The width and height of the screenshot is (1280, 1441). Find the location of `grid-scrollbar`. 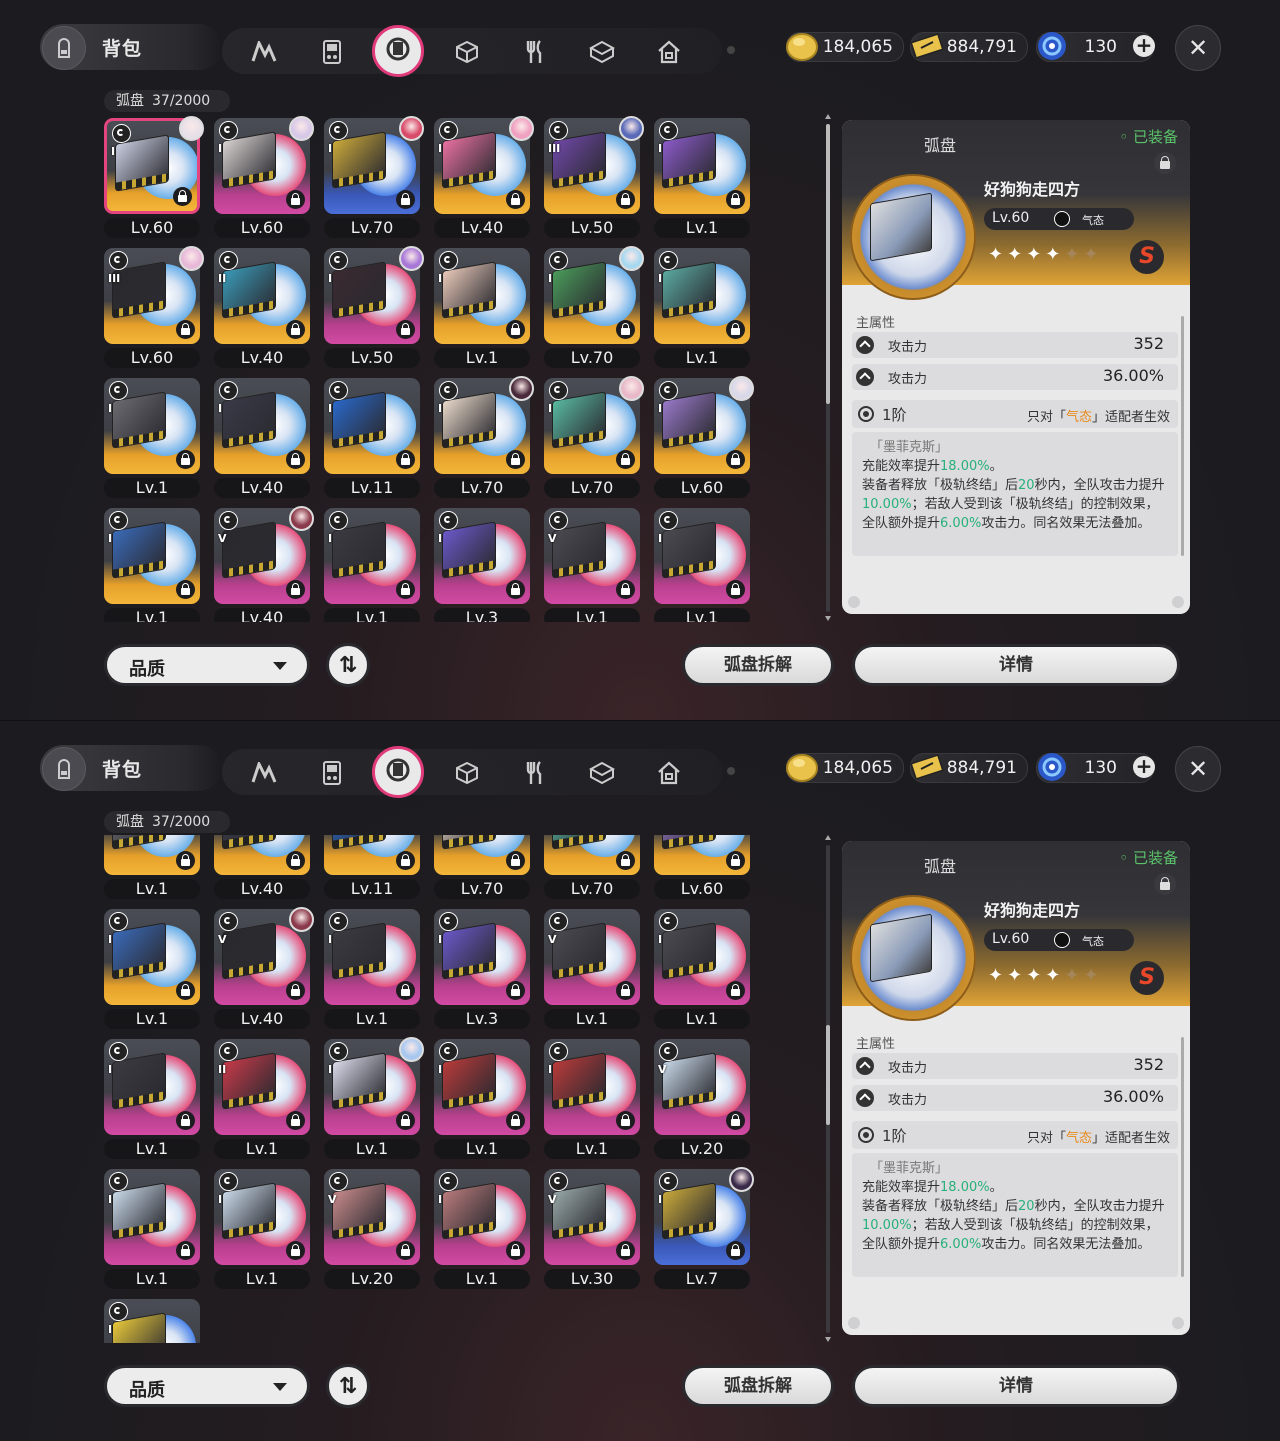

grid-scrollbar is located at coordinates (828, 368).